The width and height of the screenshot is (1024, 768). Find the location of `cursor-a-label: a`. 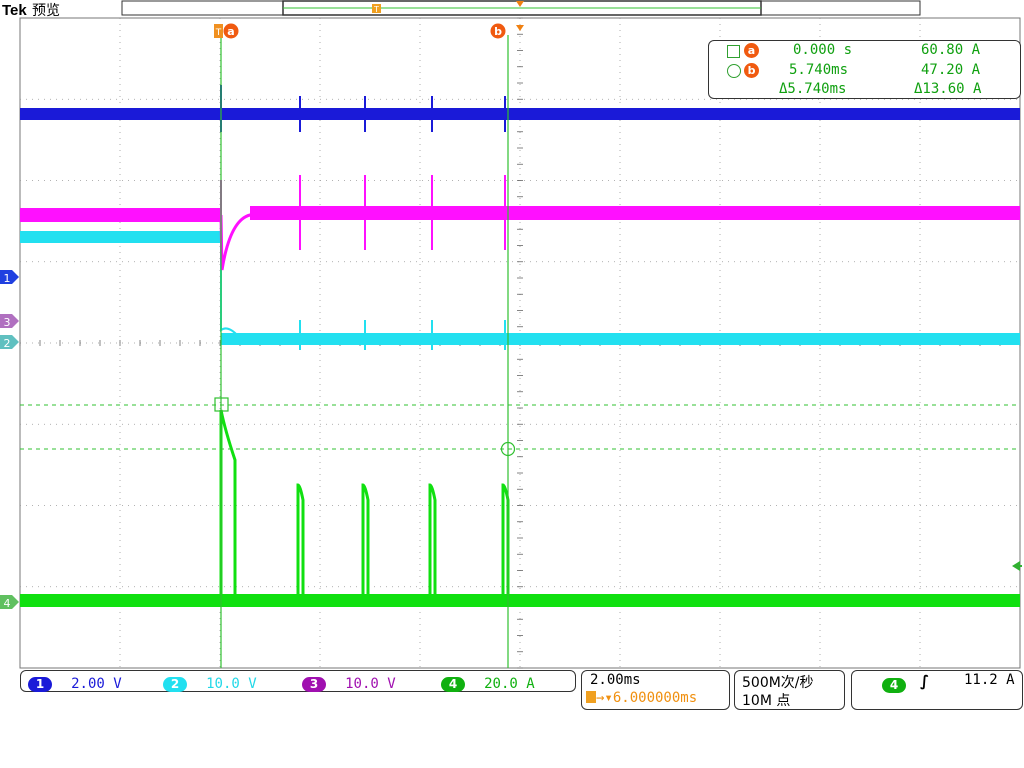

cursor-a-label: a is located at coordinates (751, 50).